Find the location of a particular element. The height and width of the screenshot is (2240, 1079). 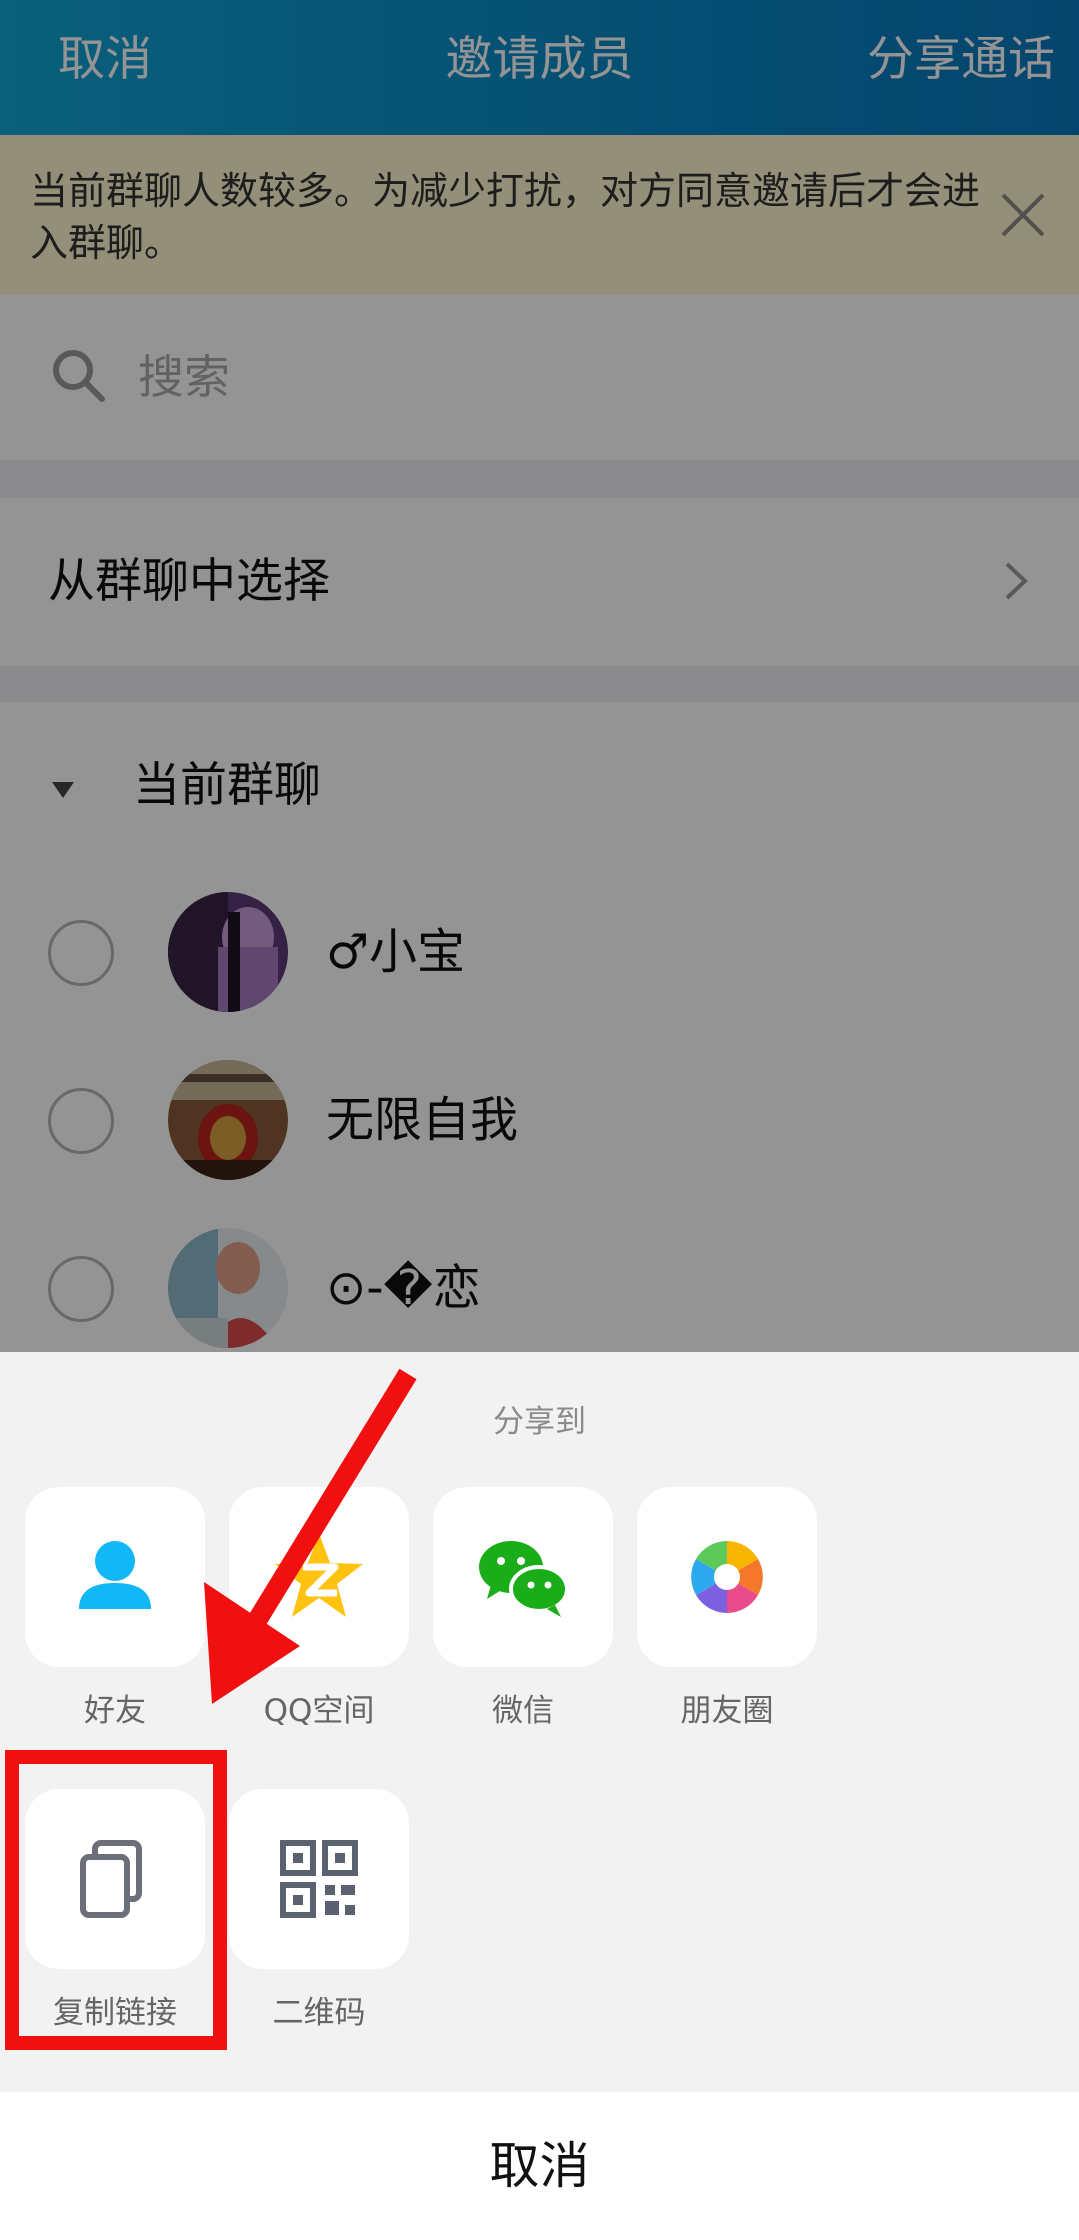

share-item-label: 微信 is located at coordinates (523, 1711).